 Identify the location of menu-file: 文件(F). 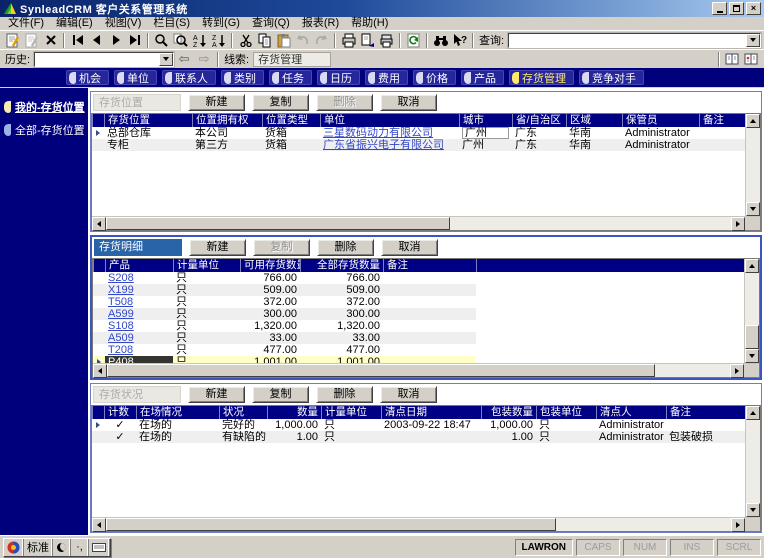
(26, 23).